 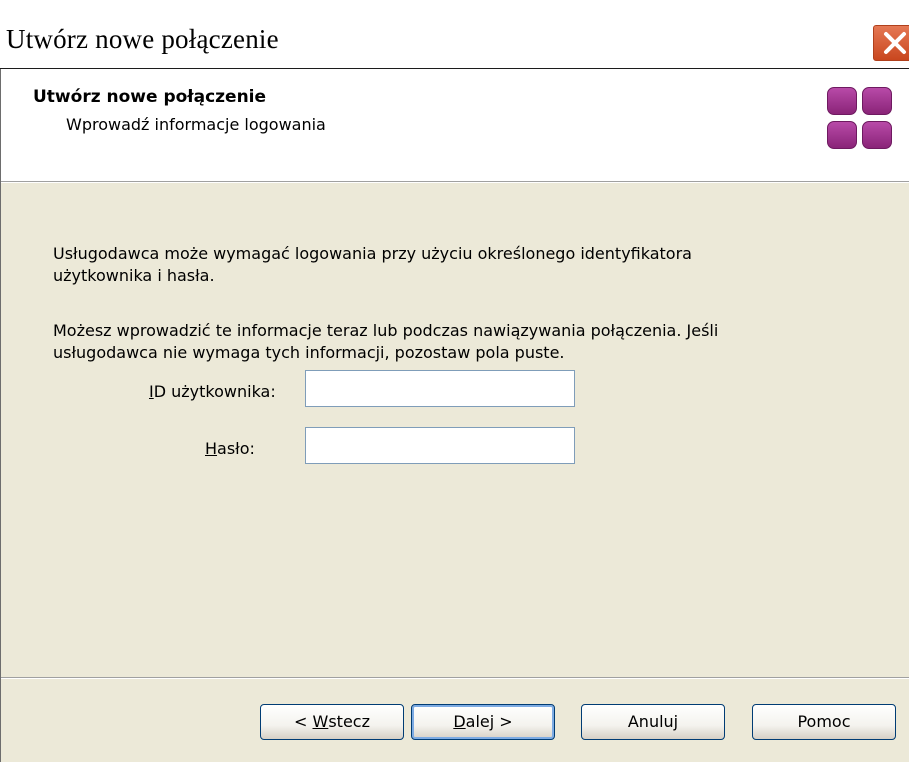 I want to click on back-button-access-key: W, so click(x=320, y=721).